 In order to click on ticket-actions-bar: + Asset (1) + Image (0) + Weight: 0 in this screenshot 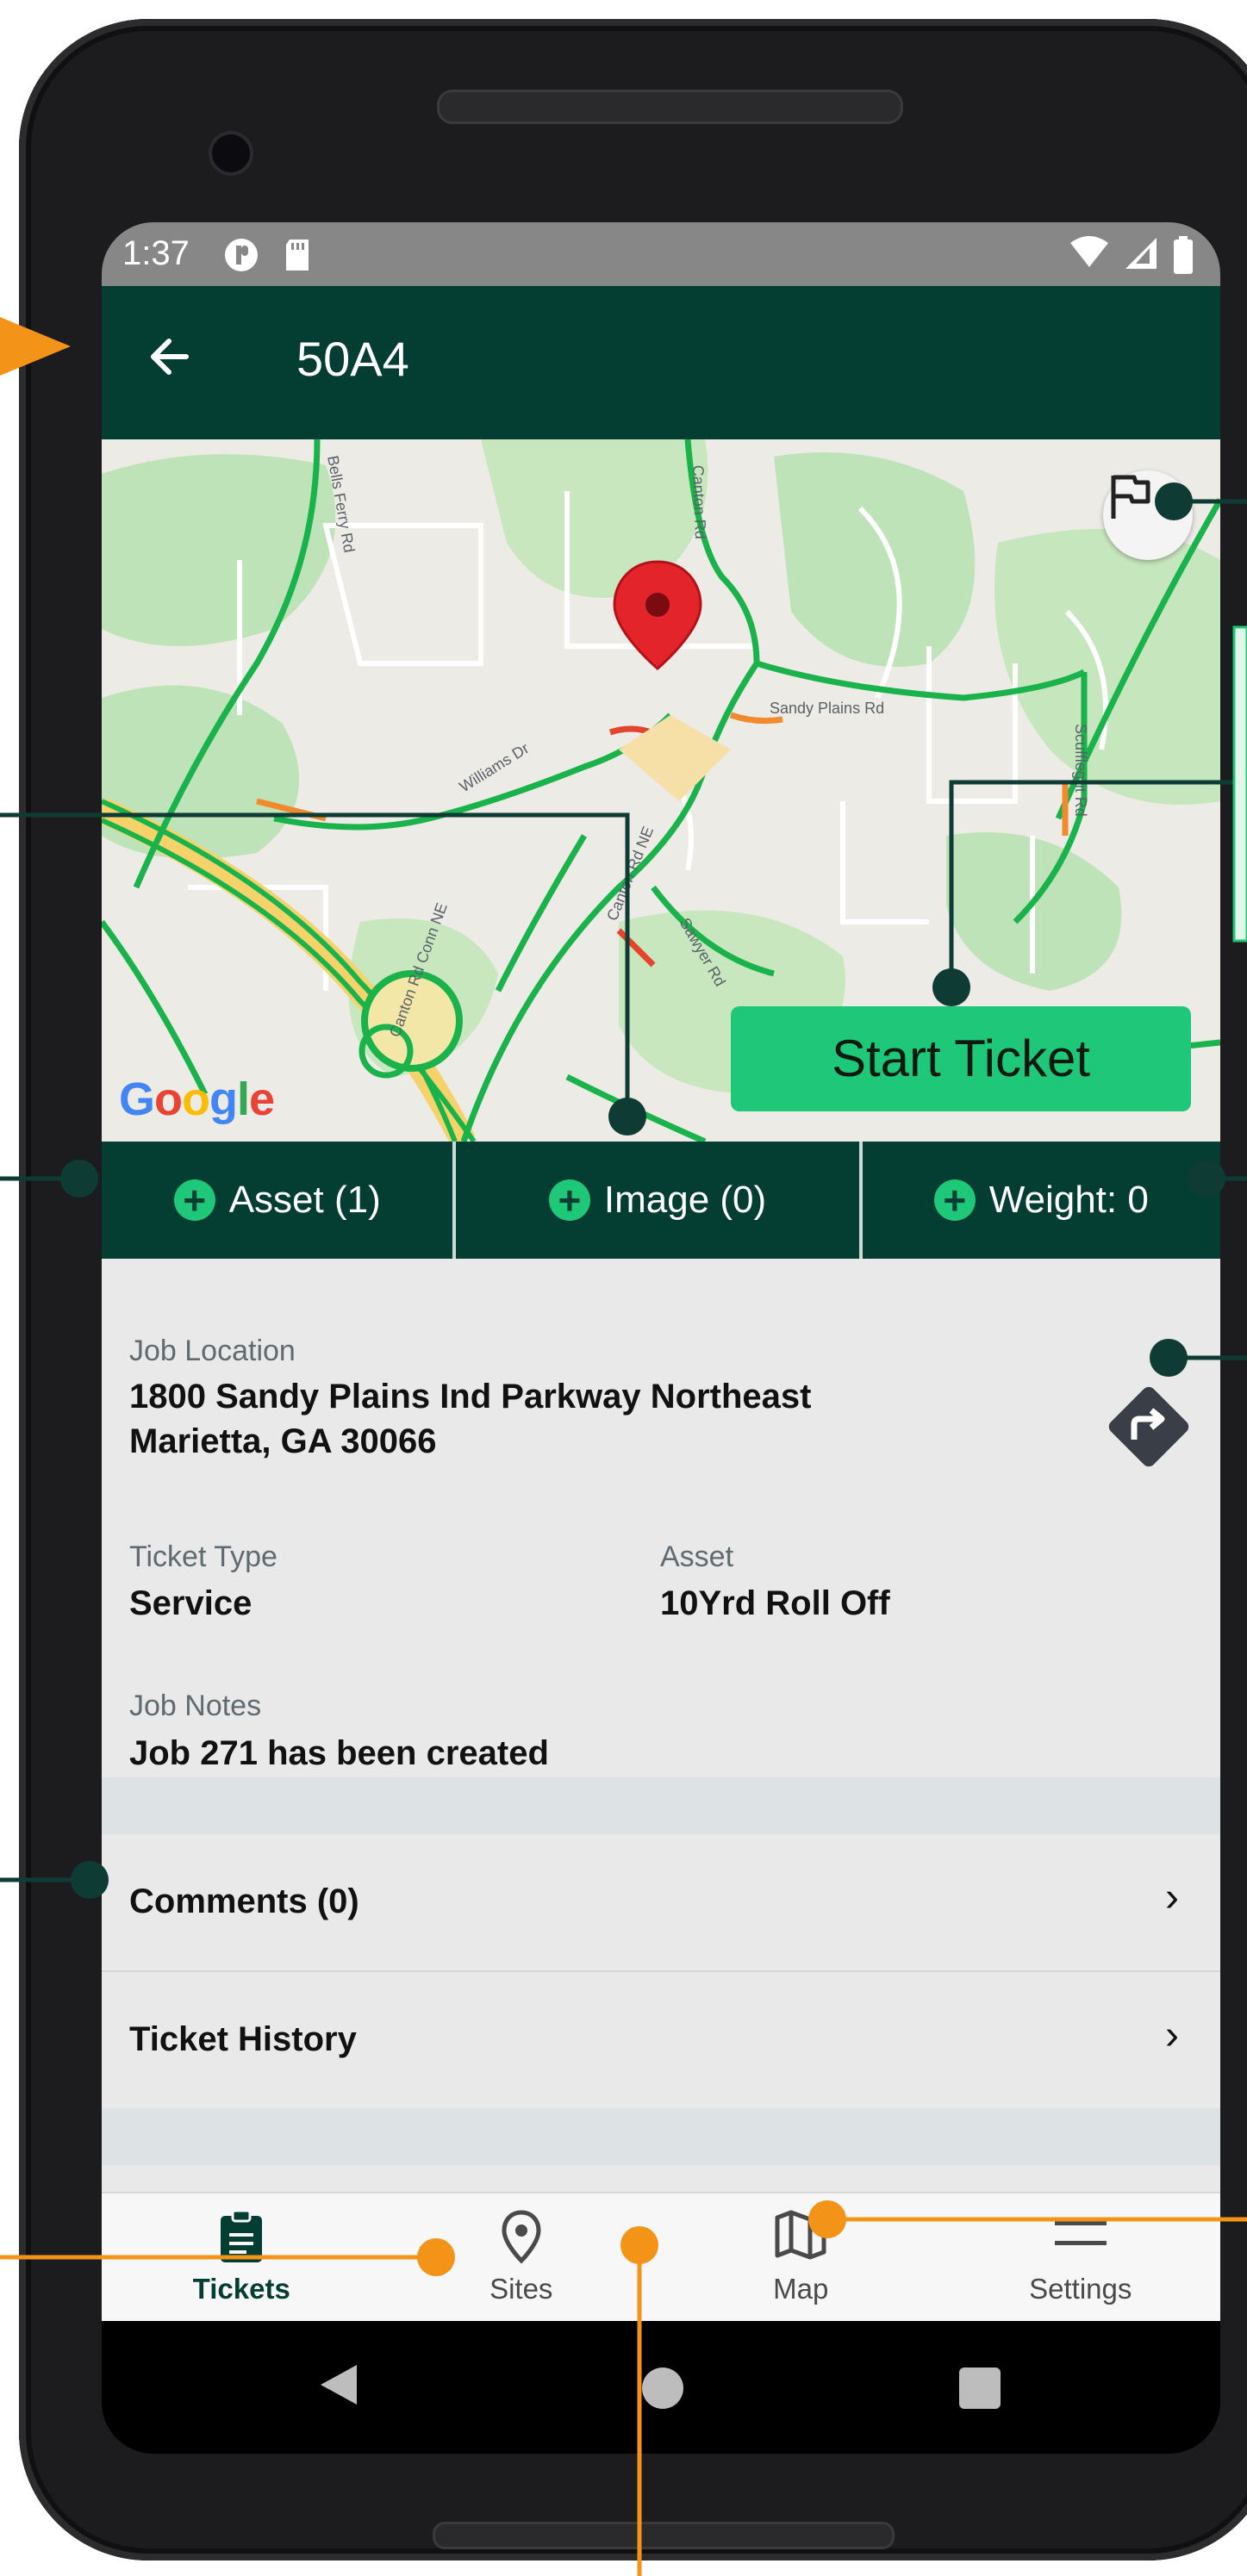, I will do `click(661, 1201)`.